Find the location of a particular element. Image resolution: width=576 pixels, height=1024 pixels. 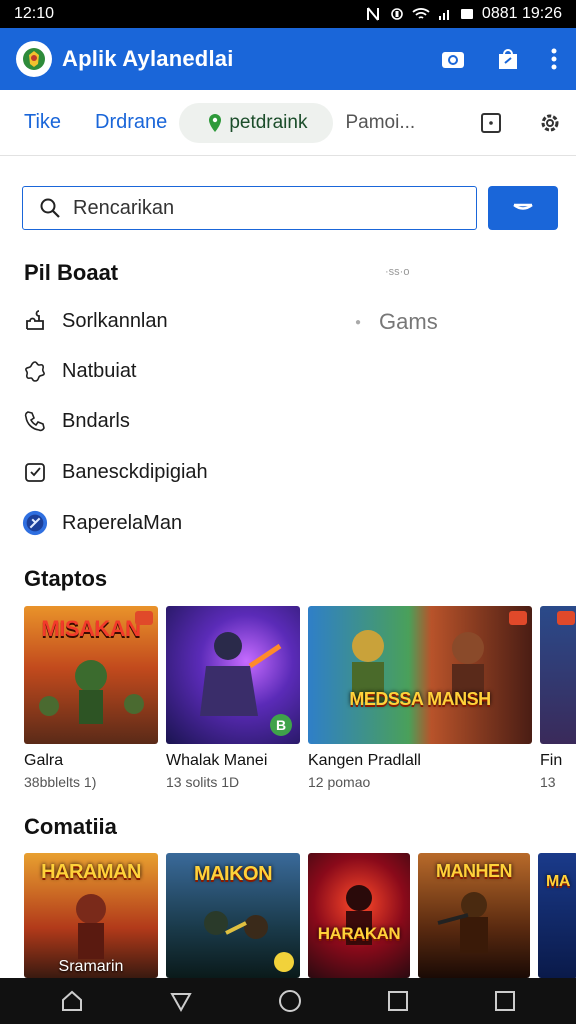

game-thumbnail: MISAKAN is located at coordinates (91, 675).